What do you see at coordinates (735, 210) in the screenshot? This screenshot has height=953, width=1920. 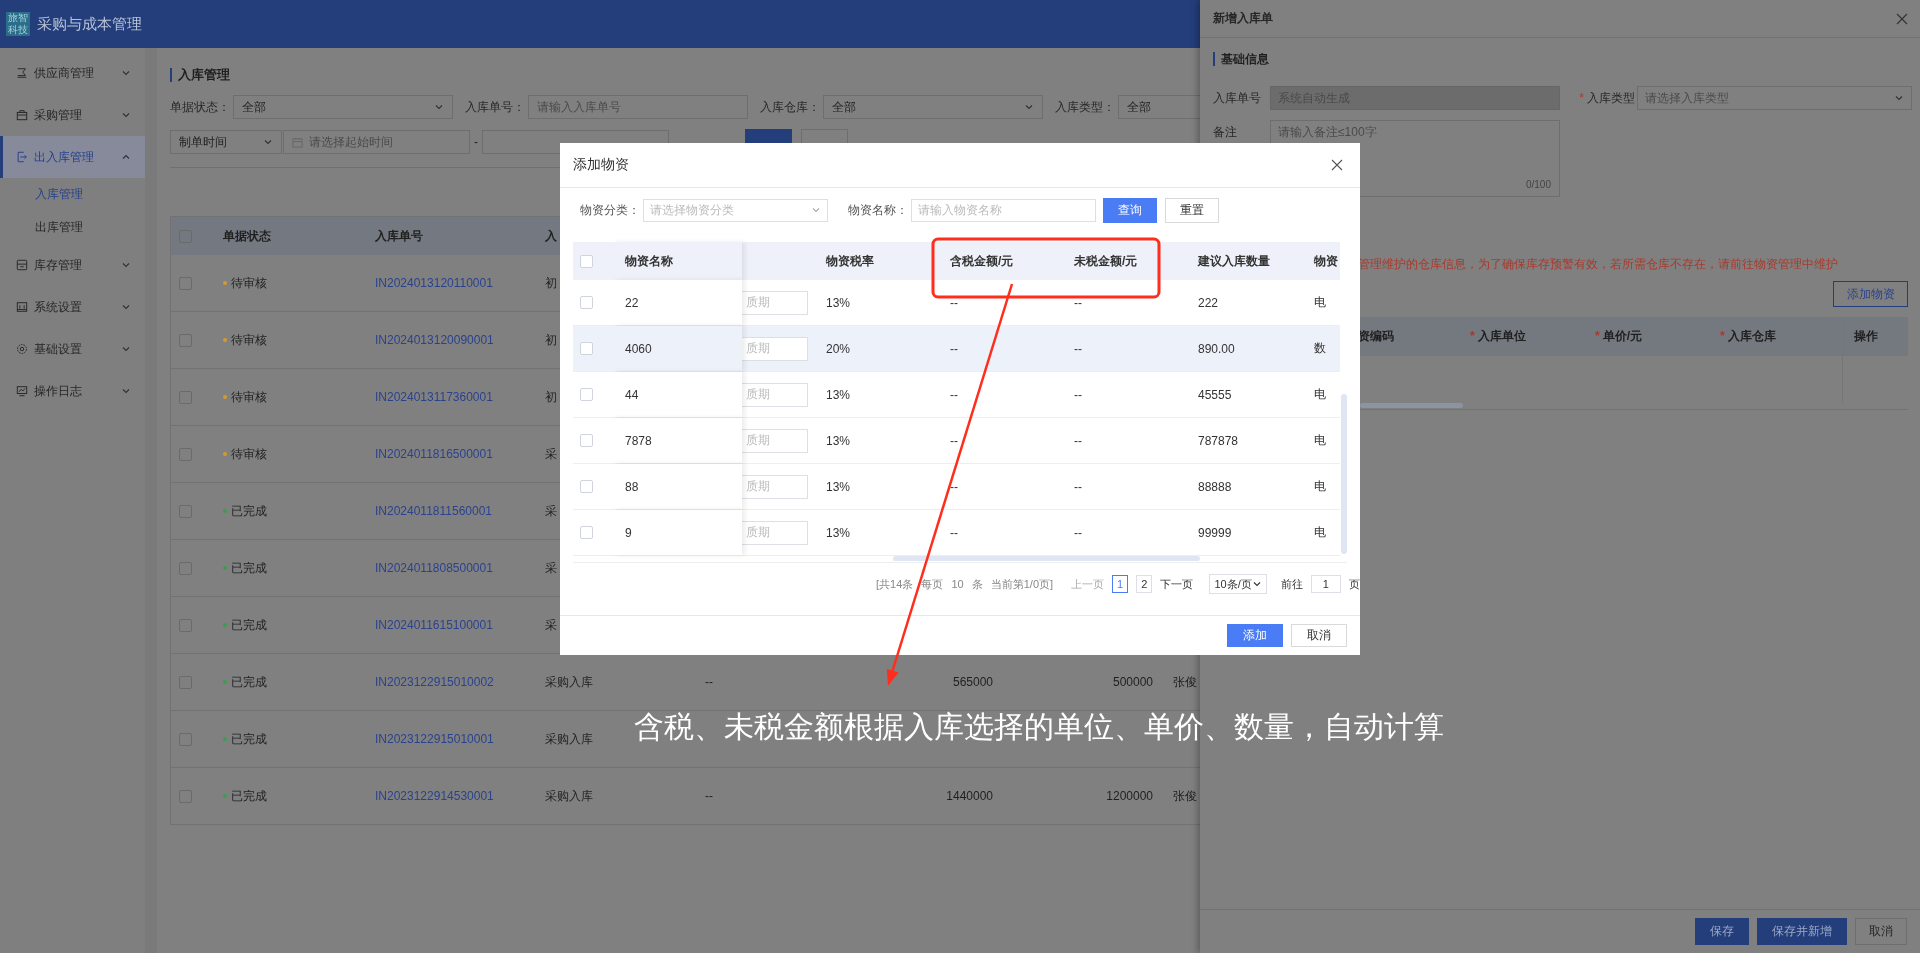 I see `select-field: 请选择物资分类` at bounding box center [735, 210].